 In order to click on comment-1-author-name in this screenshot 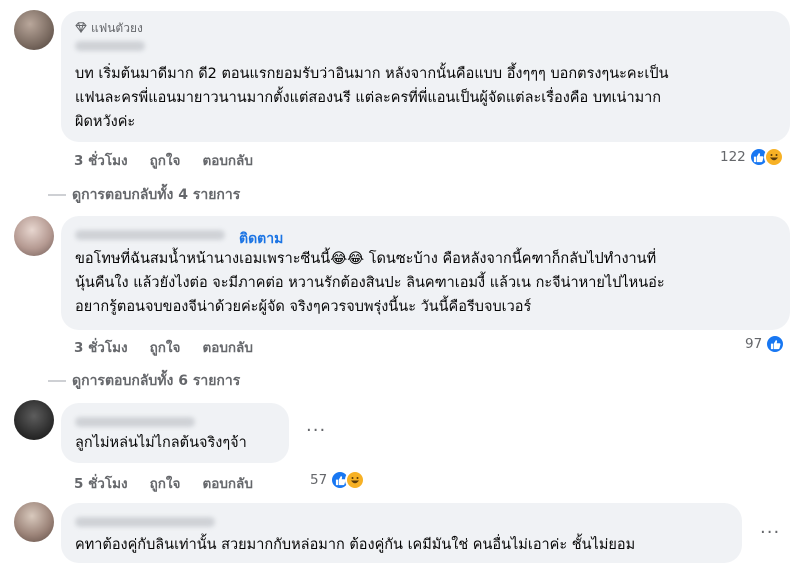, I will do `click(110, 46)`.